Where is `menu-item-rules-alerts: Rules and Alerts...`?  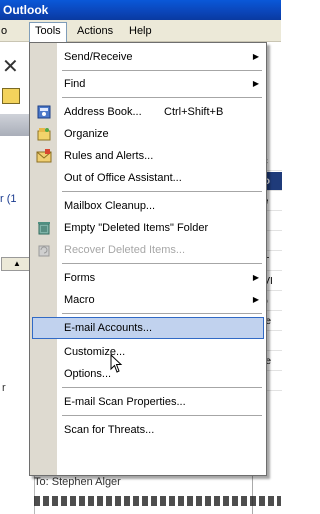
menu-item-rules-alerts: Rules and Alerts... is located at coordinates (148, 156).